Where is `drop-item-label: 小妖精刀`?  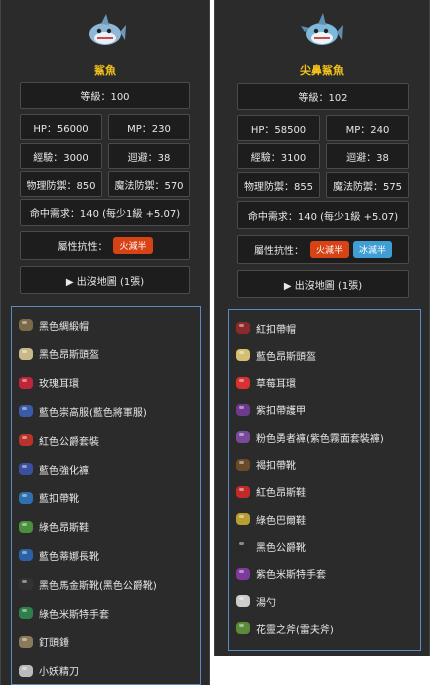 drop-item-label: 小妖精刀 is located at coordinates (59, 673).